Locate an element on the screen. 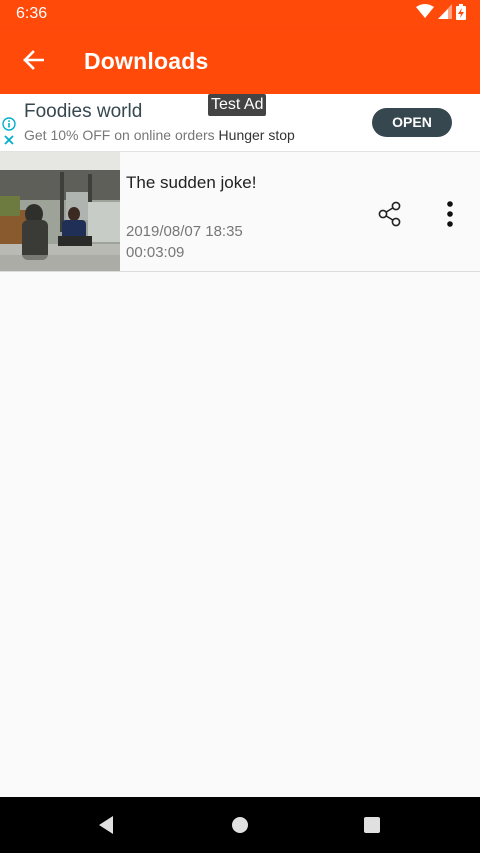 This screenshot has width=480, height=853. system-nav-bar is located at coordinates (240, 825).